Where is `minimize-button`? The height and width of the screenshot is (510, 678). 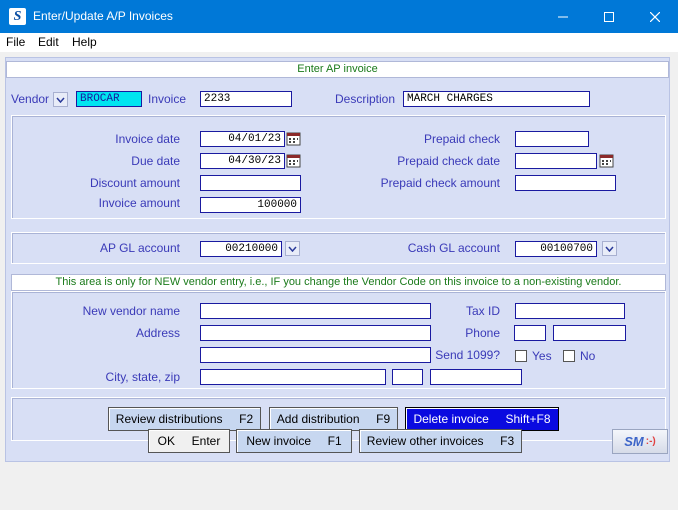
minimize-button is located at coordinates (563, 16).